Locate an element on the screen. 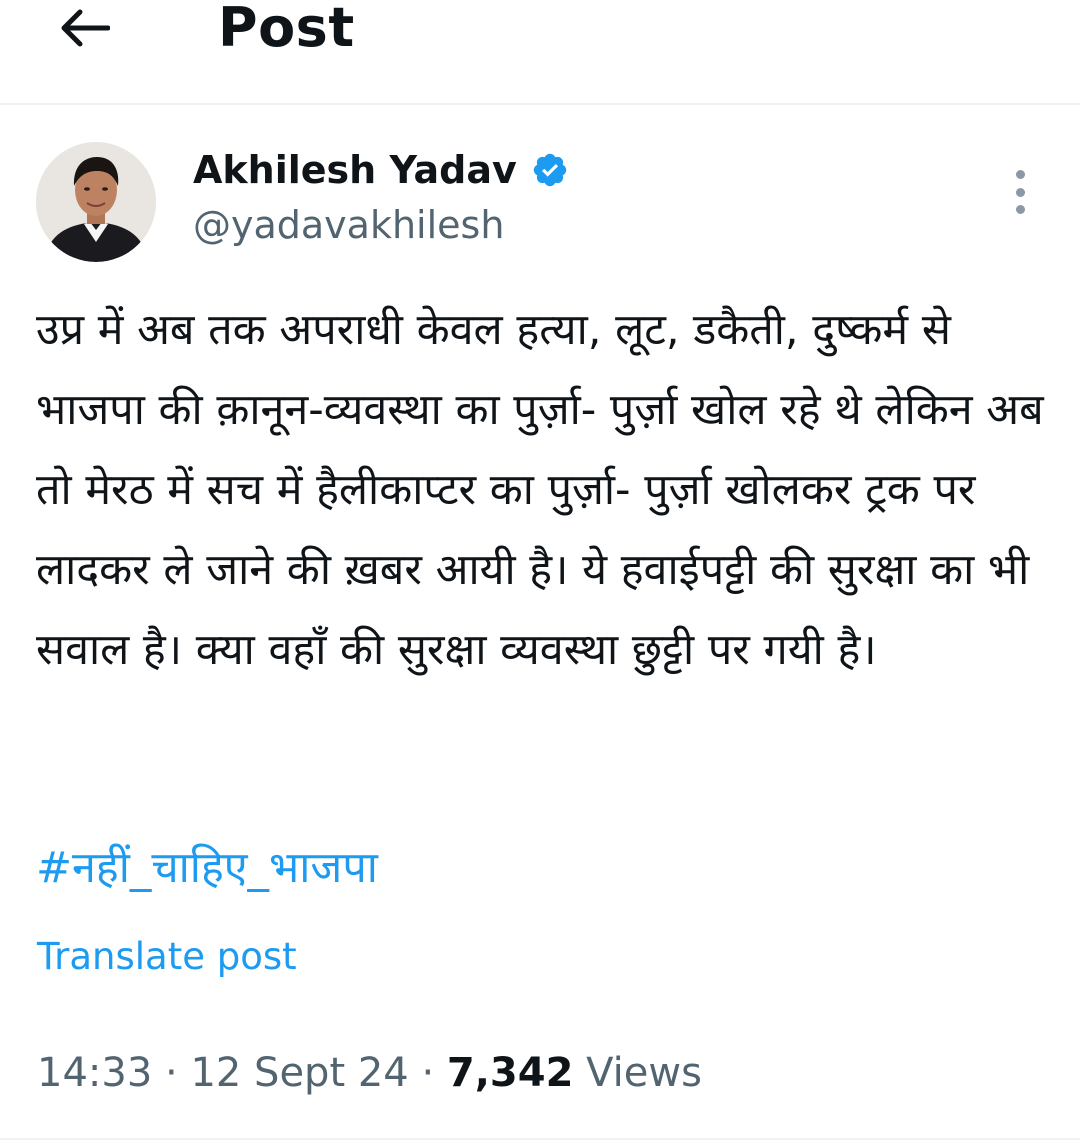 This screenshot has width=1080, height=1141. more-options-button is located at coordinates (1020, 192).